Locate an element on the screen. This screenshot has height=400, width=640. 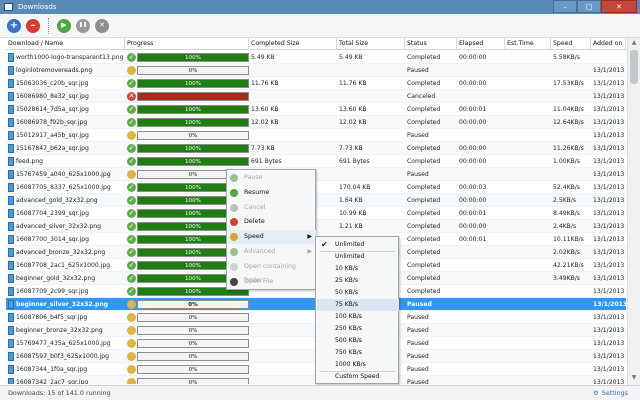
pause-icon: ❚❚ is located at coordinates (83, 25).